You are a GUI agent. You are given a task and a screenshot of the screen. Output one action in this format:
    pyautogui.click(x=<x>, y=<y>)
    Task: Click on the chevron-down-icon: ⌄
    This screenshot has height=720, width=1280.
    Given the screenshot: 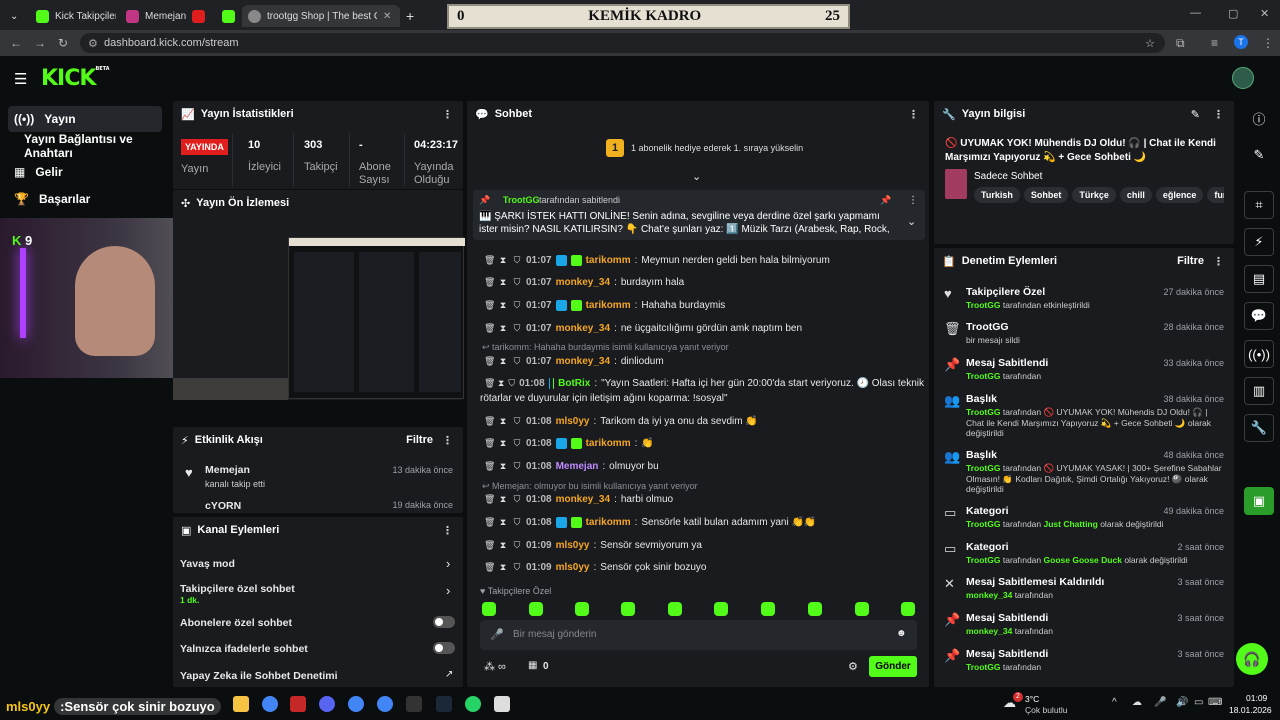 What is the action you would take?
    pyautogui.click(x=911, y=221)
    